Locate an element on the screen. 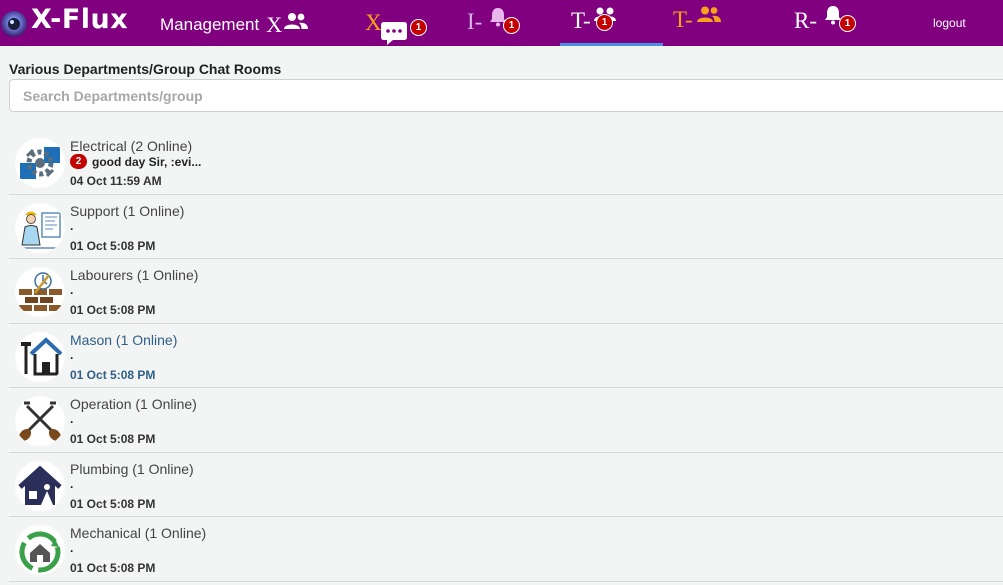 Image resolution: width=1003 pixels, height=585 pixels. room-name: Plumbing (1 Online) is located at coordinates (132, 468).